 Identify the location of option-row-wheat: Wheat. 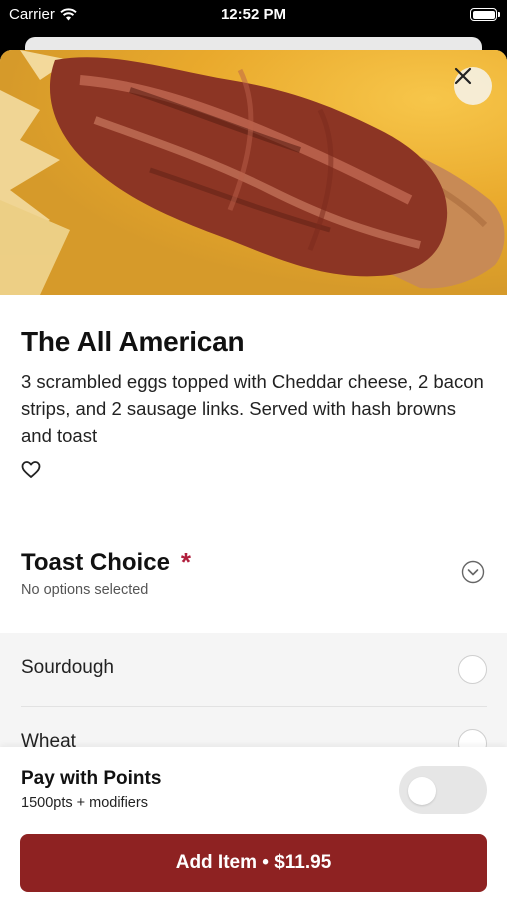
(253, 728).